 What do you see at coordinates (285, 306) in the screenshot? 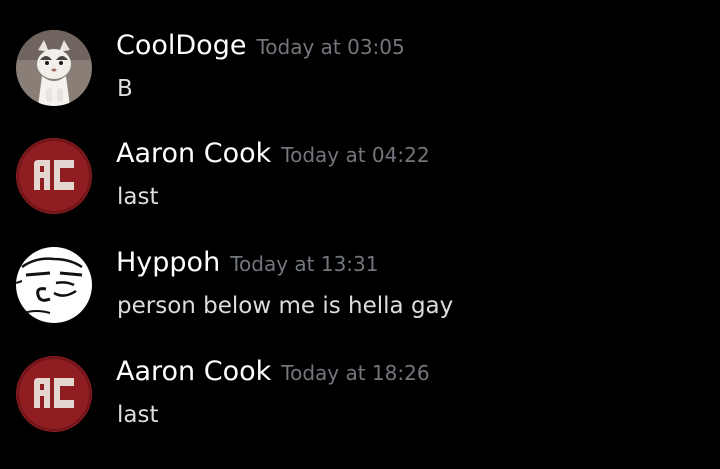
I see `message-text: person below me is hella gay` at bounding box center [285, 306].